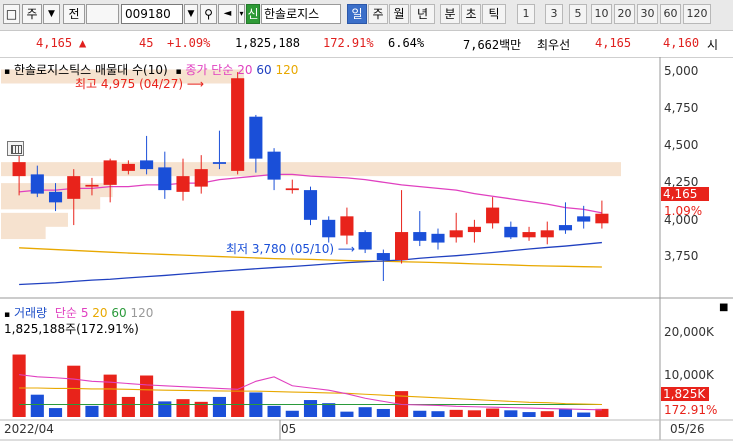 The height and width of the screenshot is (442, 733). I want to click on current-price-tag: 4,165, so click(685, 194).